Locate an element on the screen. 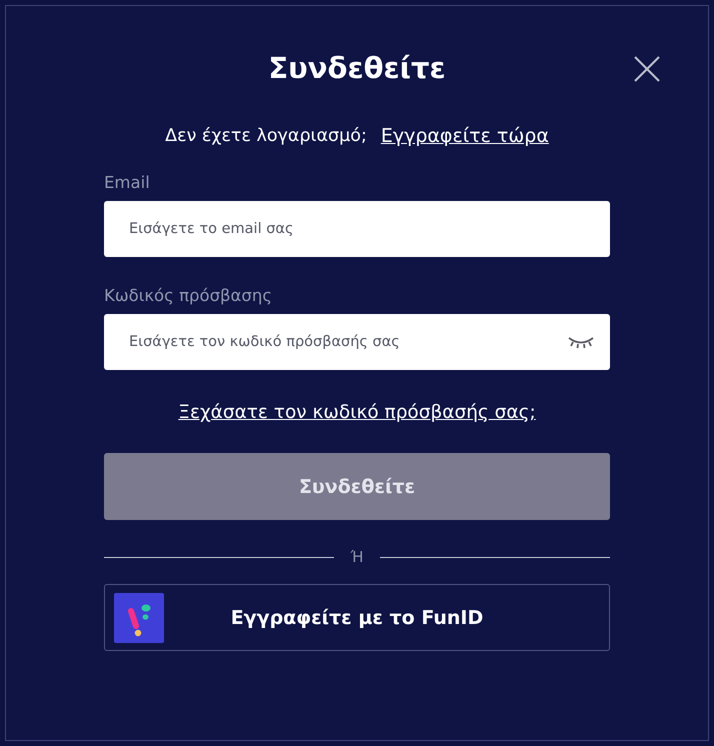 The width and height of the screenshot is (714, 746). forgot-password-link: Ξεχάσατε τον κωδικό πρόσβασής σας; is located at coordinates (357, 413).